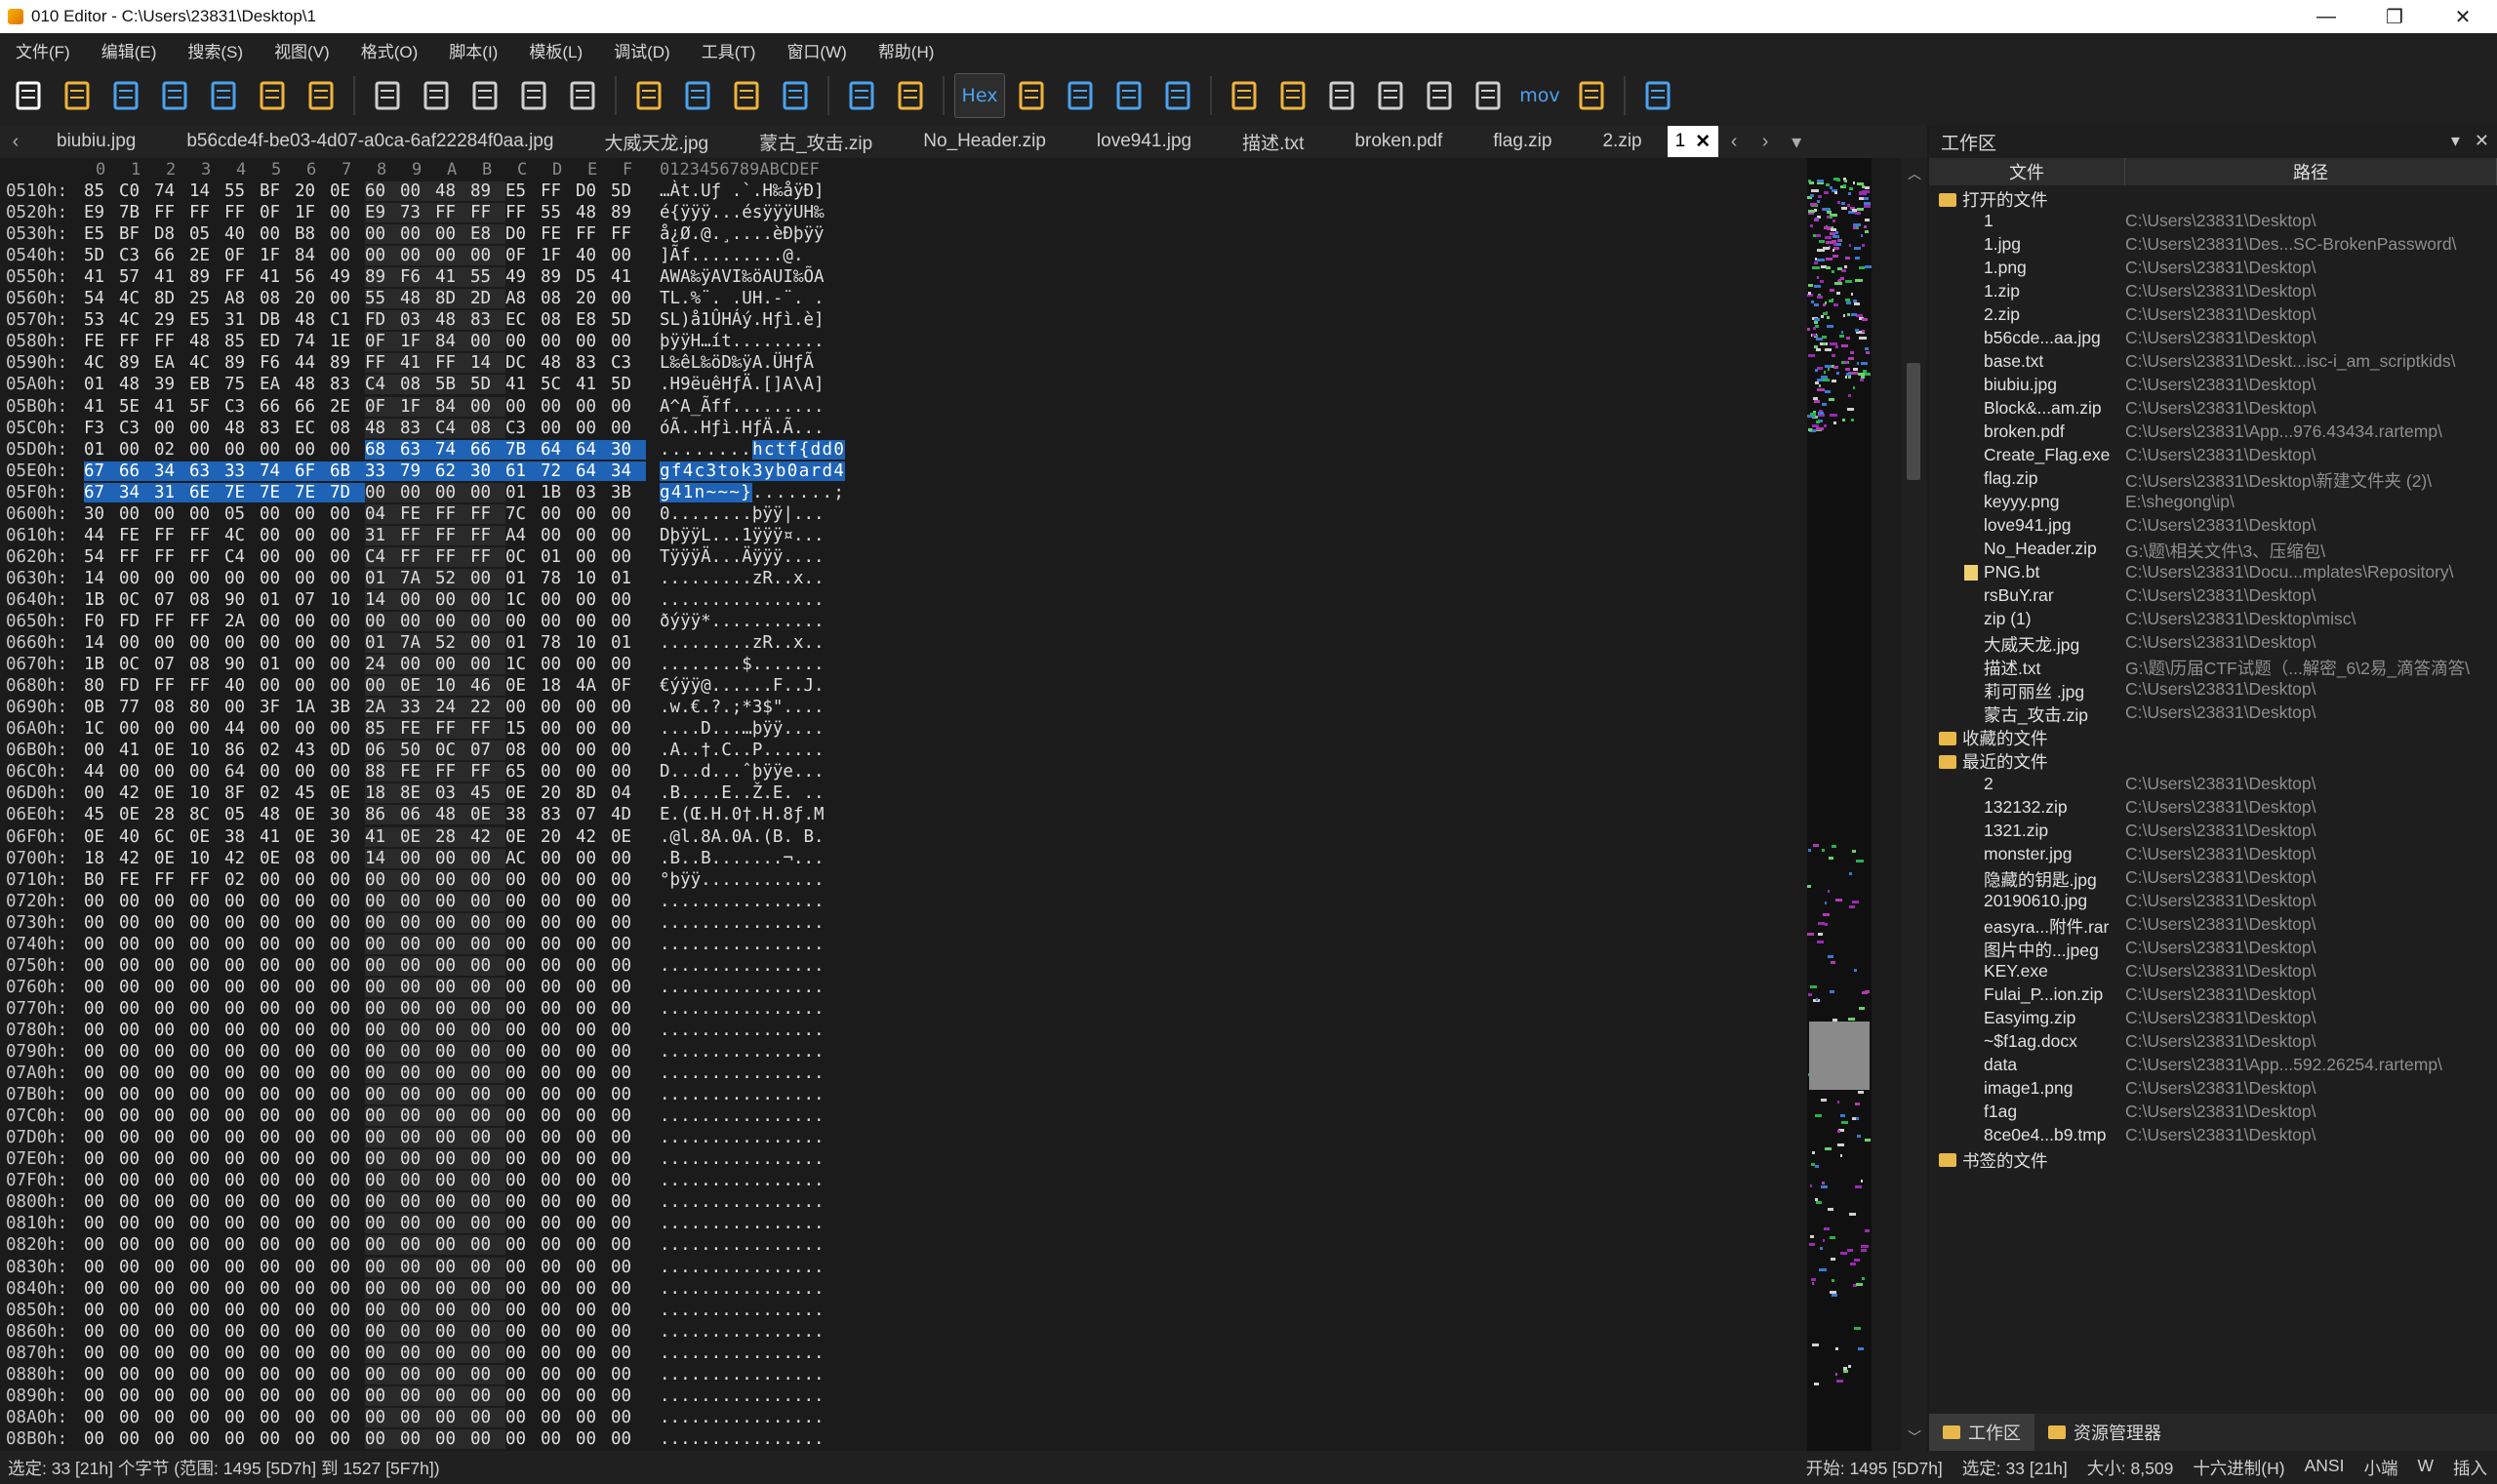 The width and height of the screenshot is (2497, 1484). I want to click on row-bytes: 4C 89 EA 4C 89 F6 44 89 FF 41 FF 14 DC 48 83 C3, so click(365, 363).